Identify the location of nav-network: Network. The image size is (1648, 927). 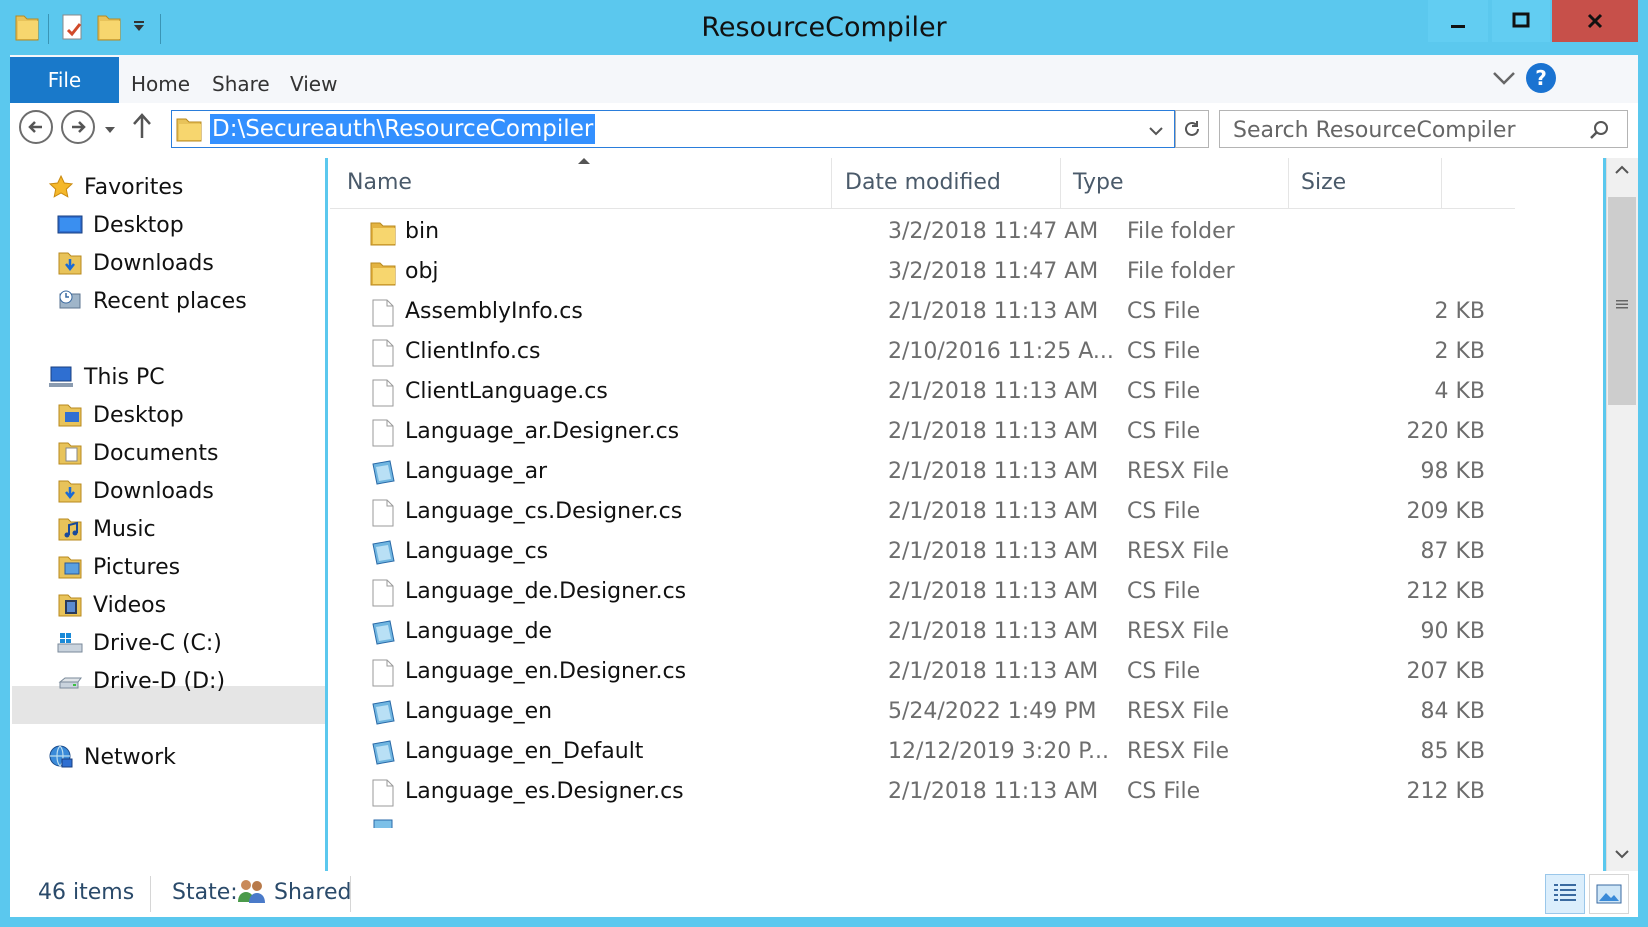
(112, 757).